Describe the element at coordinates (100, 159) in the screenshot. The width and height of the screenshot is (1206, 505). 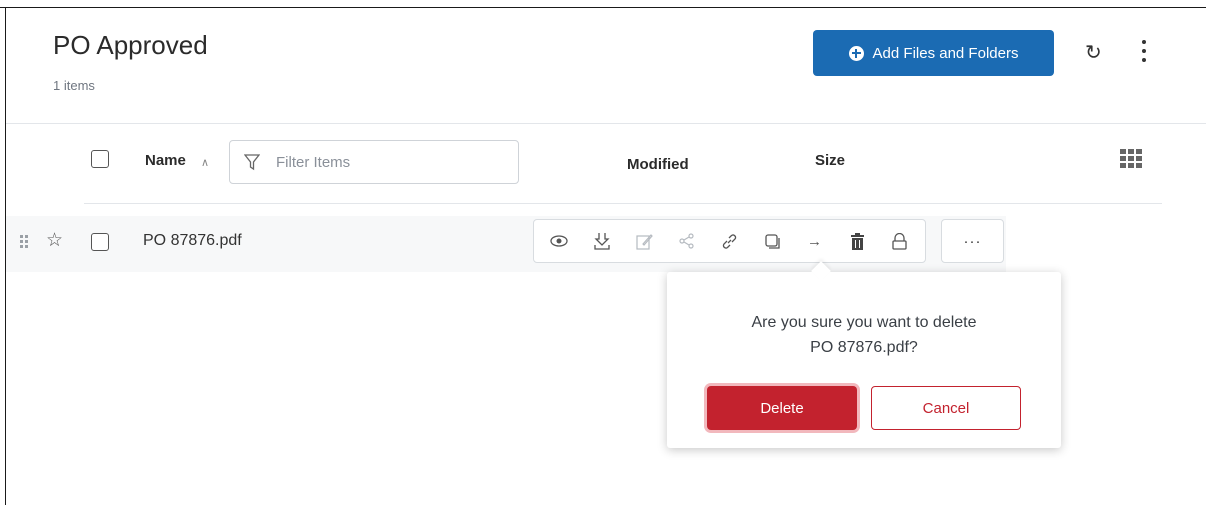
I see `select-all-checkbox` at that location.